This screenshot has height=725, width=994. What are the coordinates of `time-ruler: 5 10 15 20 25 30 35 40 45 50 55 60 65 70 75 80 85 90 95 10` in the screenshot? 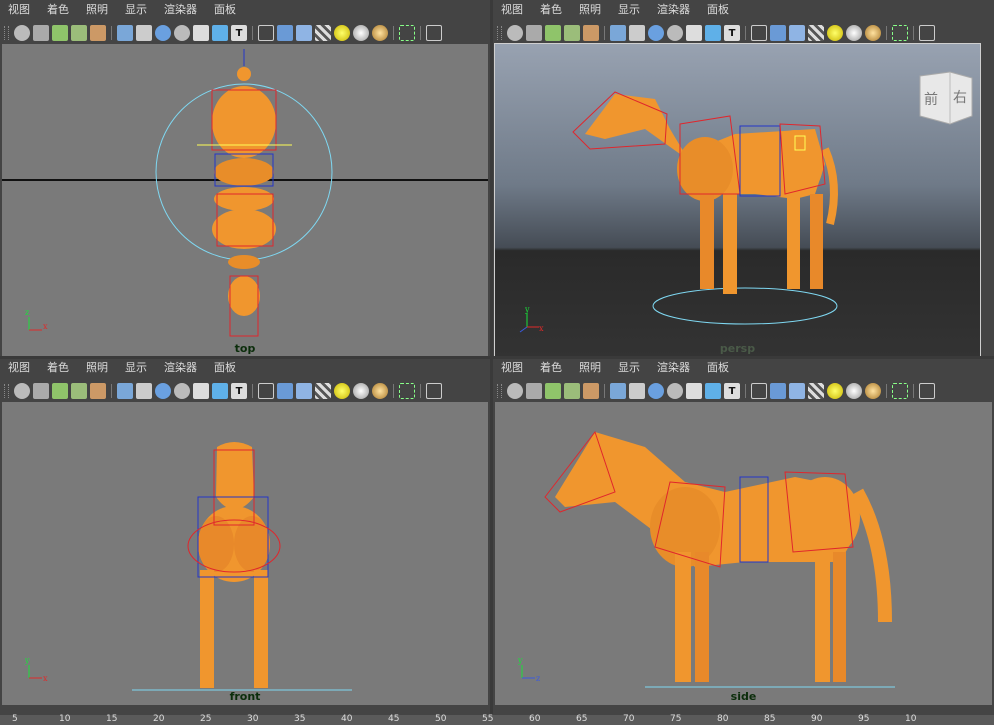 It's located at (497, 719).